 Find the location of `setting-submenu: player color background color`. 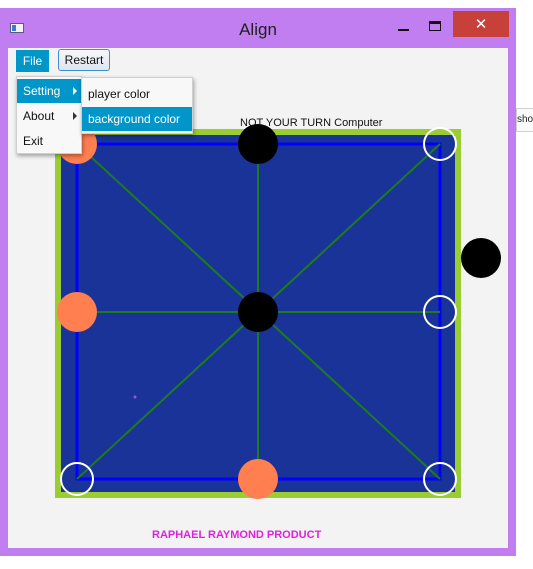

setting-submenu: player color background color is located at coordinates (137, 105).